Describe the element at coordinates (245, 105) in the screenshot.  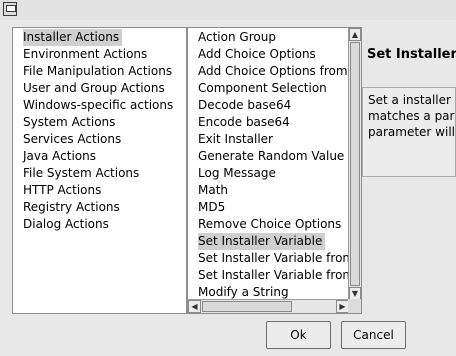
I see `action-item-label: Decode base64` at that location.